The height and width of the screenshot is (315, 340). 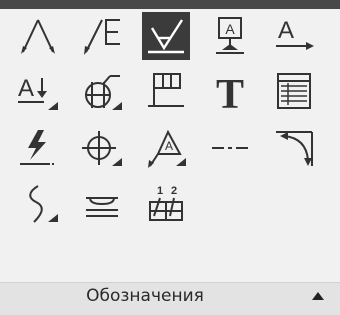 I want to click on tool-leader-dimension, so click(x=102, y=36).